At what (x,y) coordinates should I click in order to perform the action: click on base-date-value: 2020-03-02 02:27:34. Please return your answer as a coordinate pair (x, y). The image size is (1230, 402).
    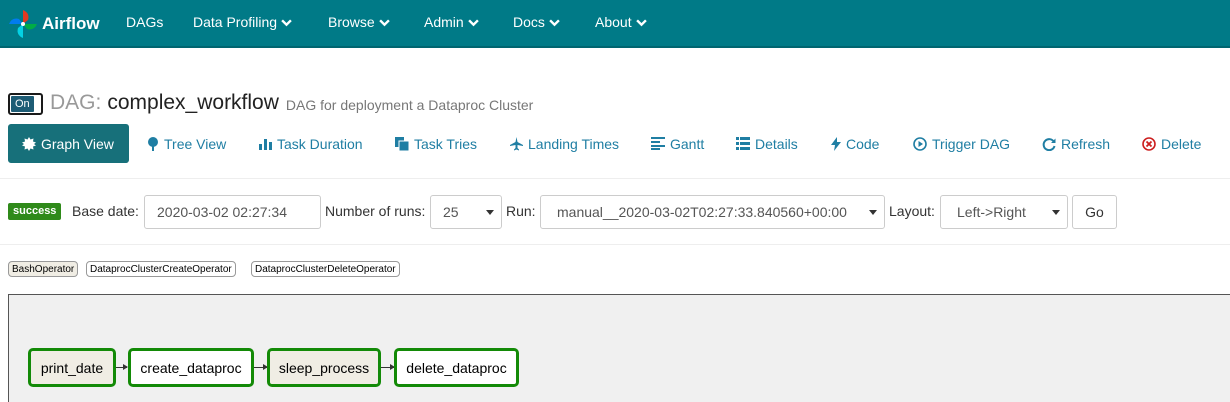
    Looking at the image, I should click on (222, 212).